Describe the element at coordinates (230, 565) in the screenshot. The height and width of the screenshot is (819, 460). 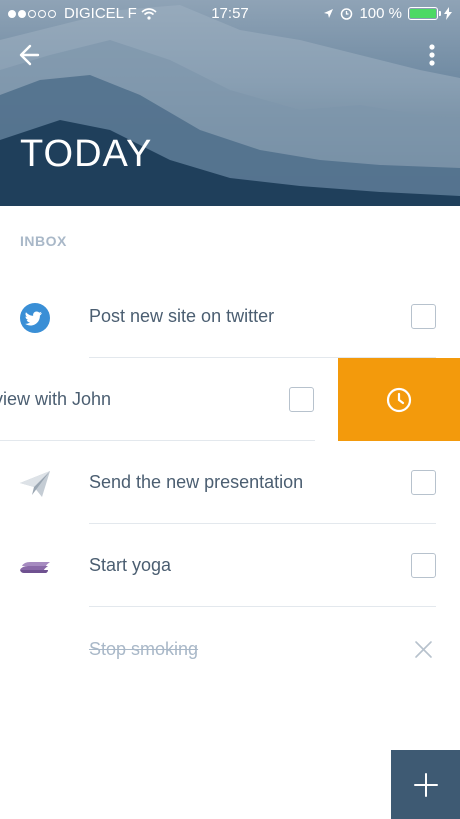
I see `task-row: Start yoga` at that location.